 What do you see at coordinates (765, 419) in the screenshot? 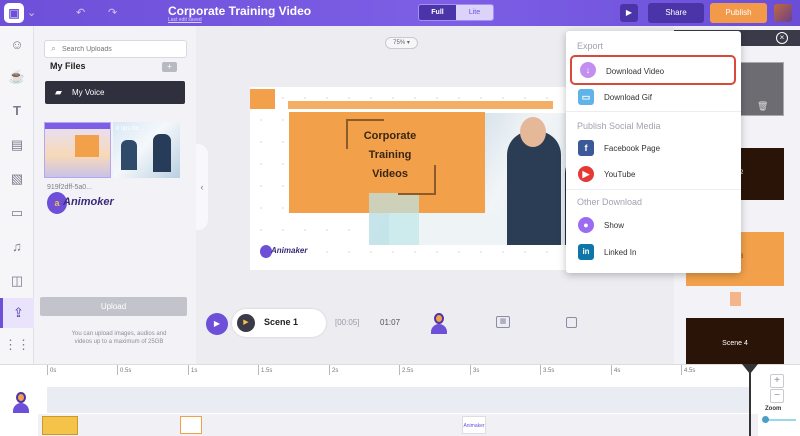
I see `zoom-slider-handle` at bounding box center [765, 419].